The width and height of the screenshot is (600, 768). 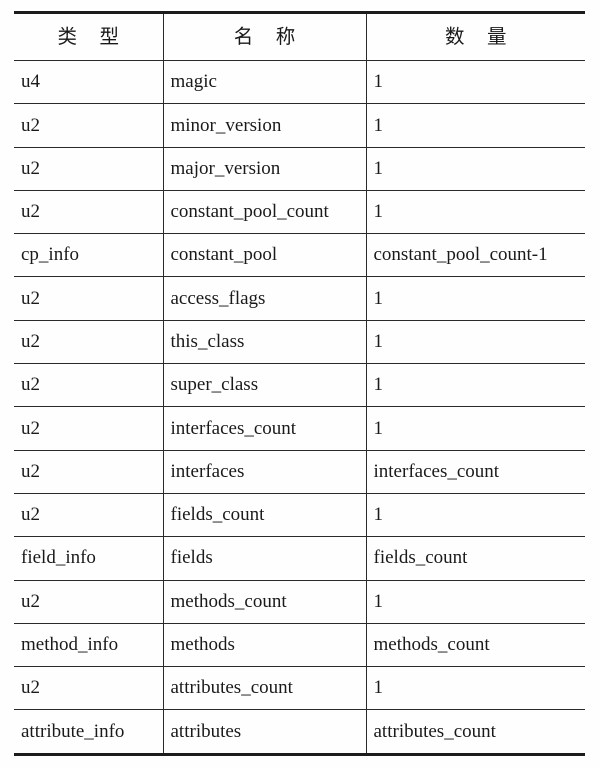 I want to click on table-row: u2 this_class 1, so click(x=299, y=342).